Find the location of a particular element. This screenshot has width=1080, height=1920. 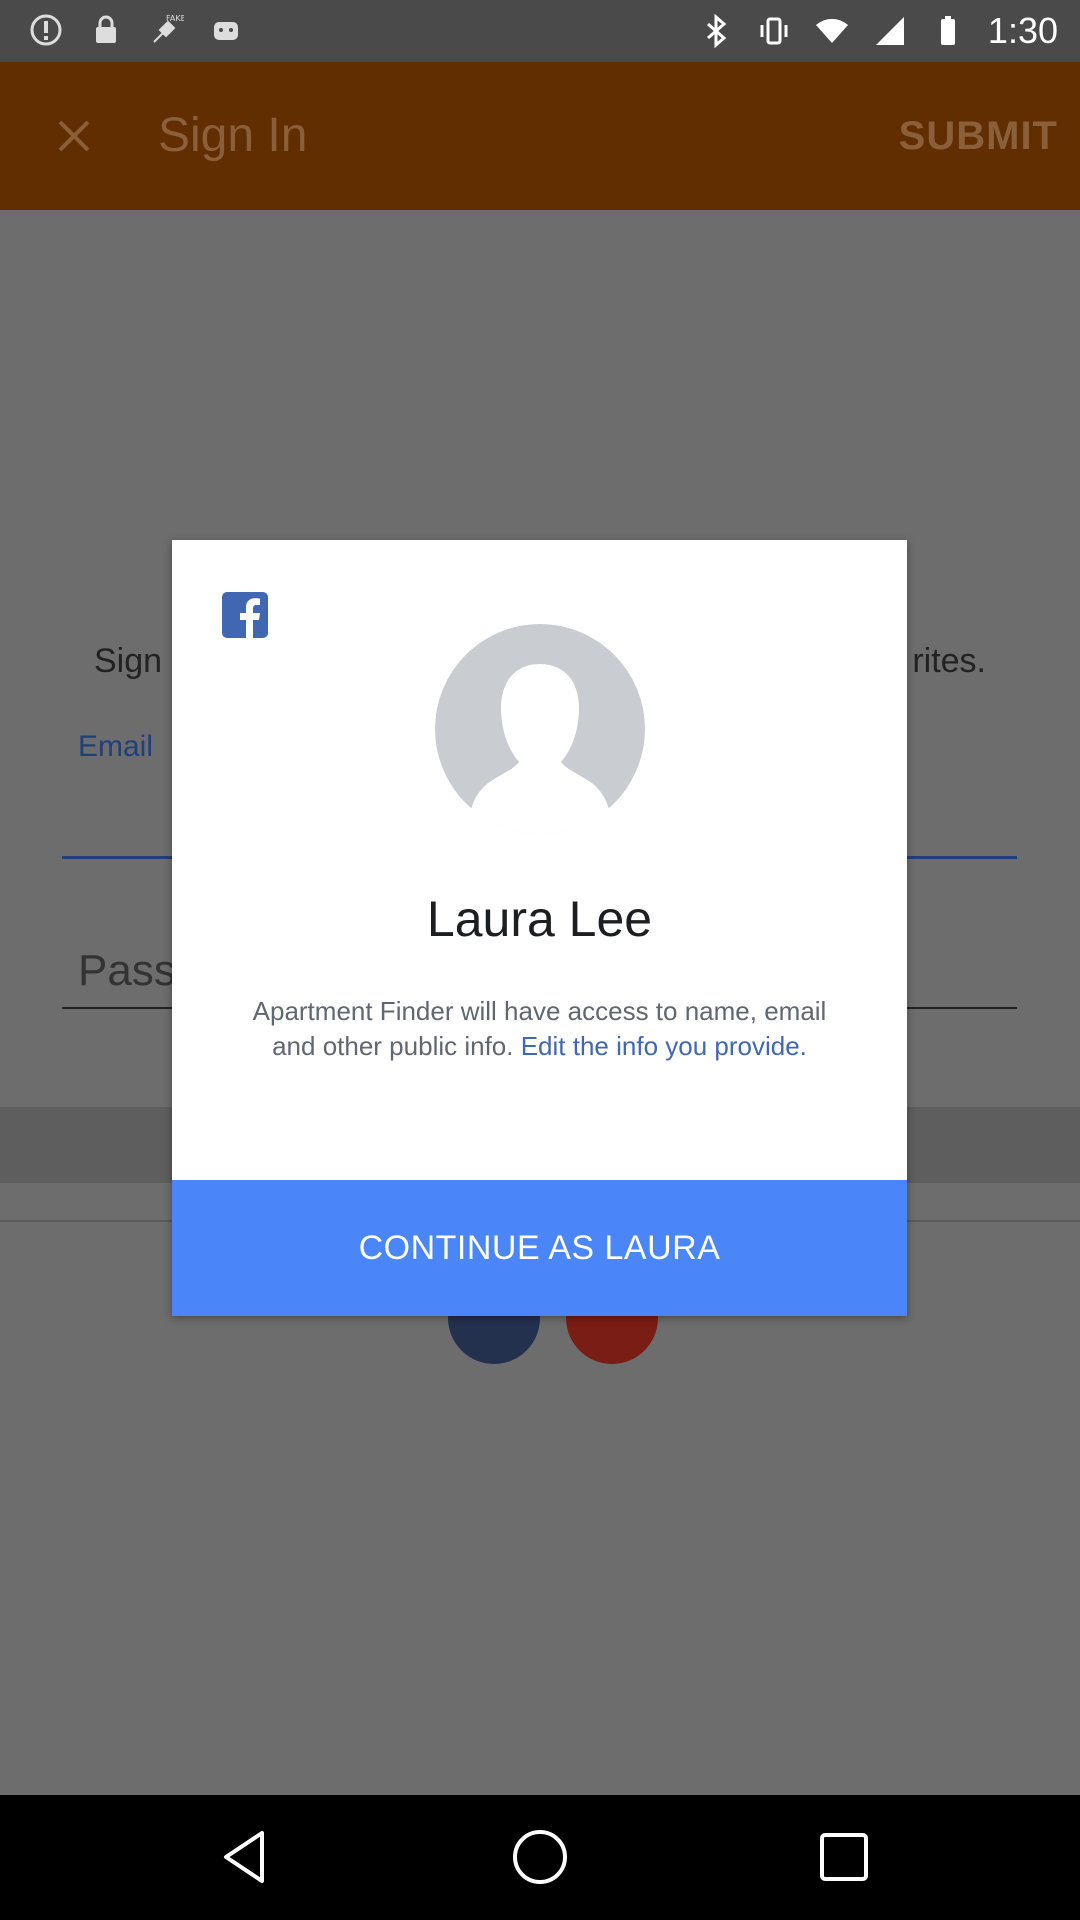

home-icon is located at coordinates (540, 1857).